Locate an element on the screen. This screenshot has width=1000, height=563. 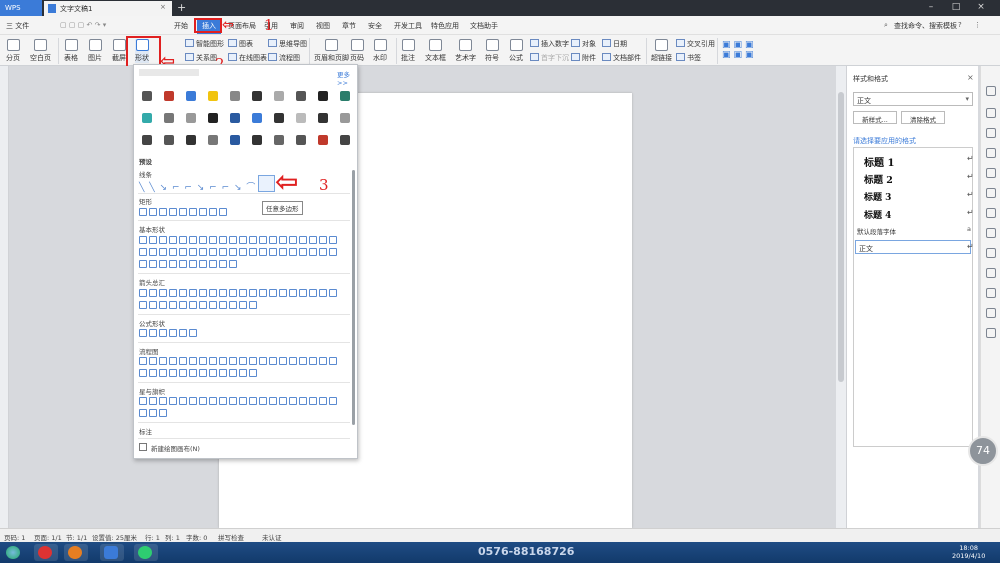
formula-button: 公式 is located at coordinates (516, 51).